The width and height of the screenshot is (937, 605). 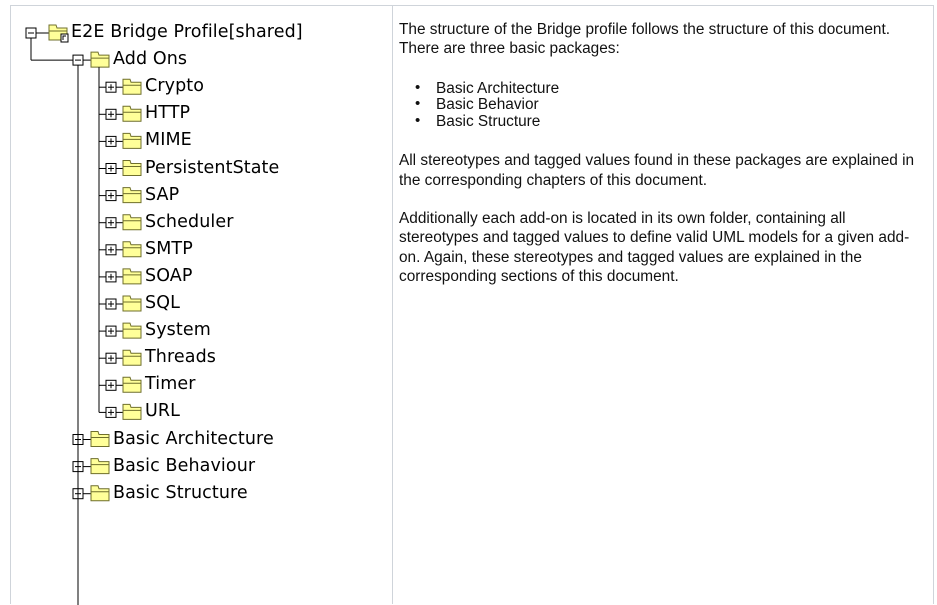 I want to click on list-item: • Basic Structure, so click(x=478, y=120).